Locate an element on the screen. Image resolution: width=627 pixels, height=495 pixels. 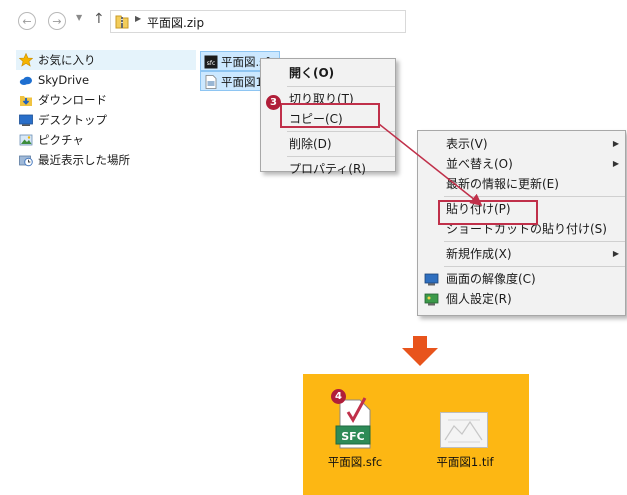
menu-item-new: 新規作成(X) ▶ is located at coordinates (521, 254).